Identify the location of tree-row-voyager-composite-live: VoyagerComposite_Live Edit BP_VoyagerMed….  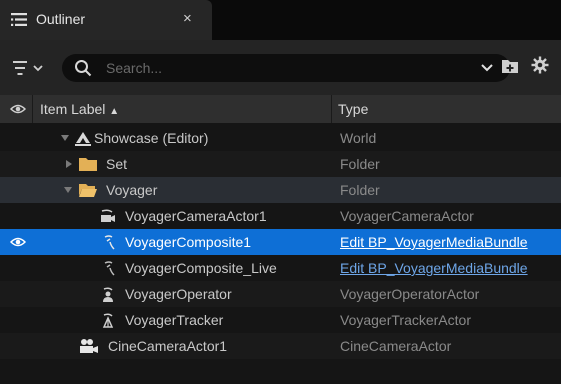
(280, 268).